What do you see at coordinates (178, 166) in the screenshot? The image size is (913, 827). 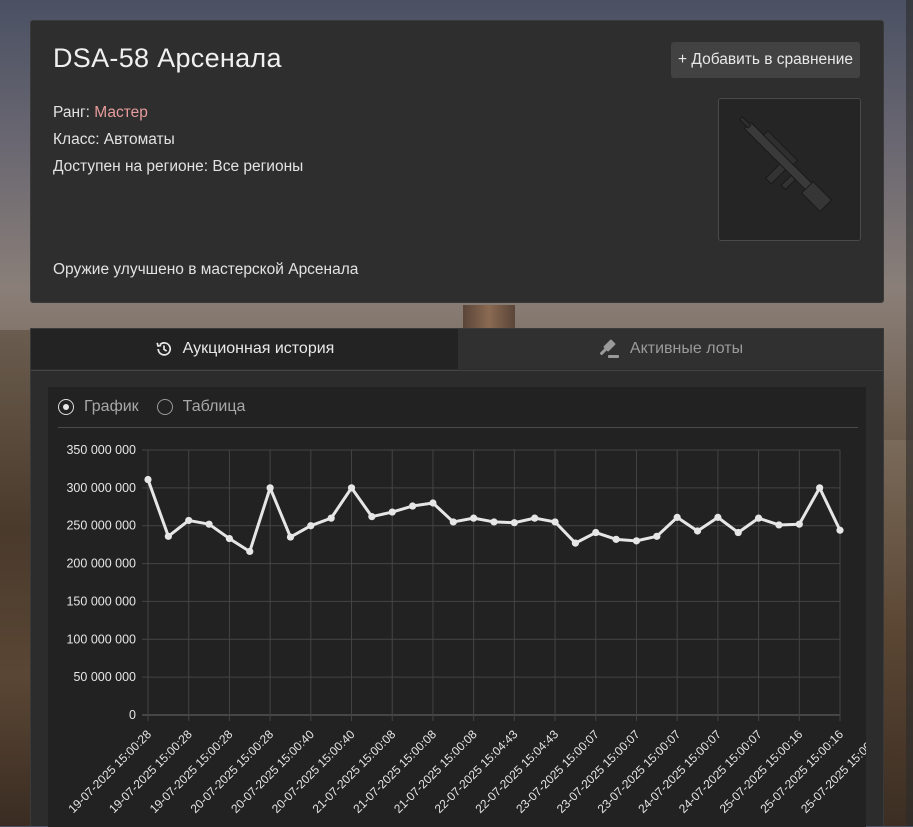 I see `region-line: Доступен на регионе: Все регионы` at bounding box center [178, 166].